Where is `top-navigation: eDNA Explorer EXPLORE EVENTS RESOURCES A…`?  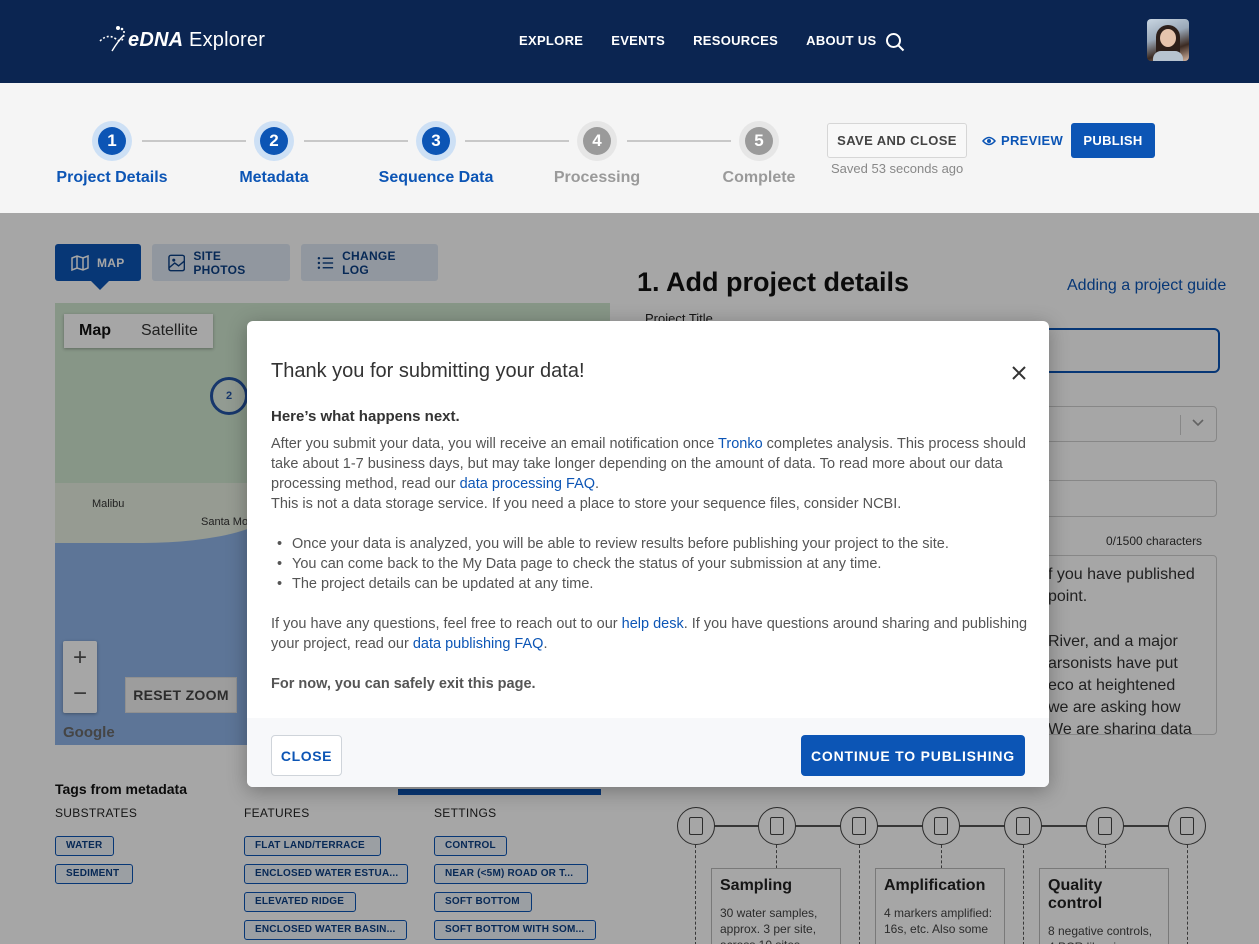 top-navigation: eDNA Explorer EXPLORE EVENTS RESOURCES A… is located at coordinates (629, 41).